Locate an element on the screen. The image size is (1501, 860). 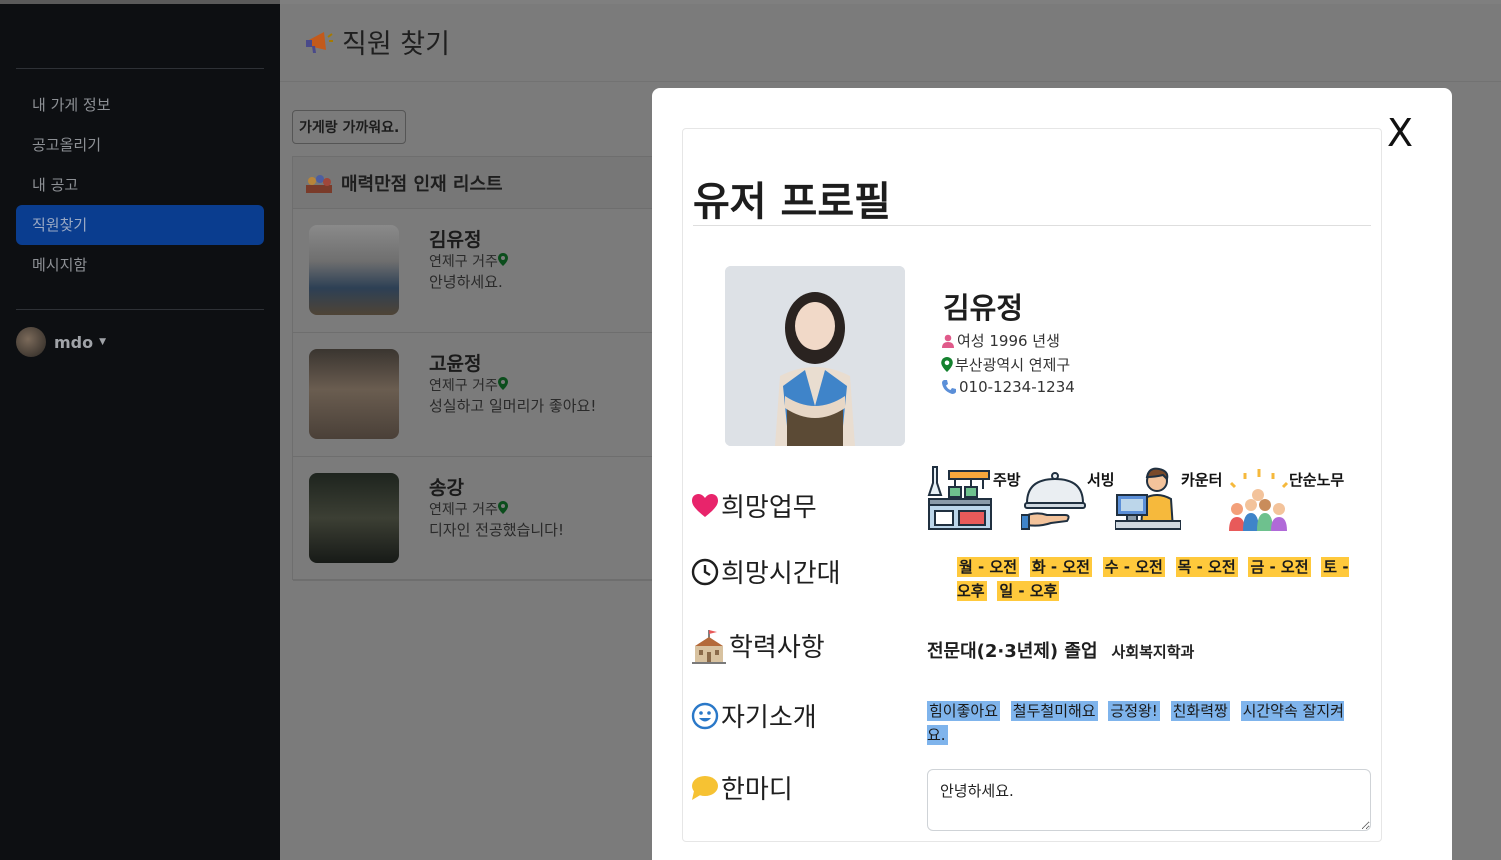
sidebar-item-post-job: 공고올리기 is located at coordinates (140, 145).